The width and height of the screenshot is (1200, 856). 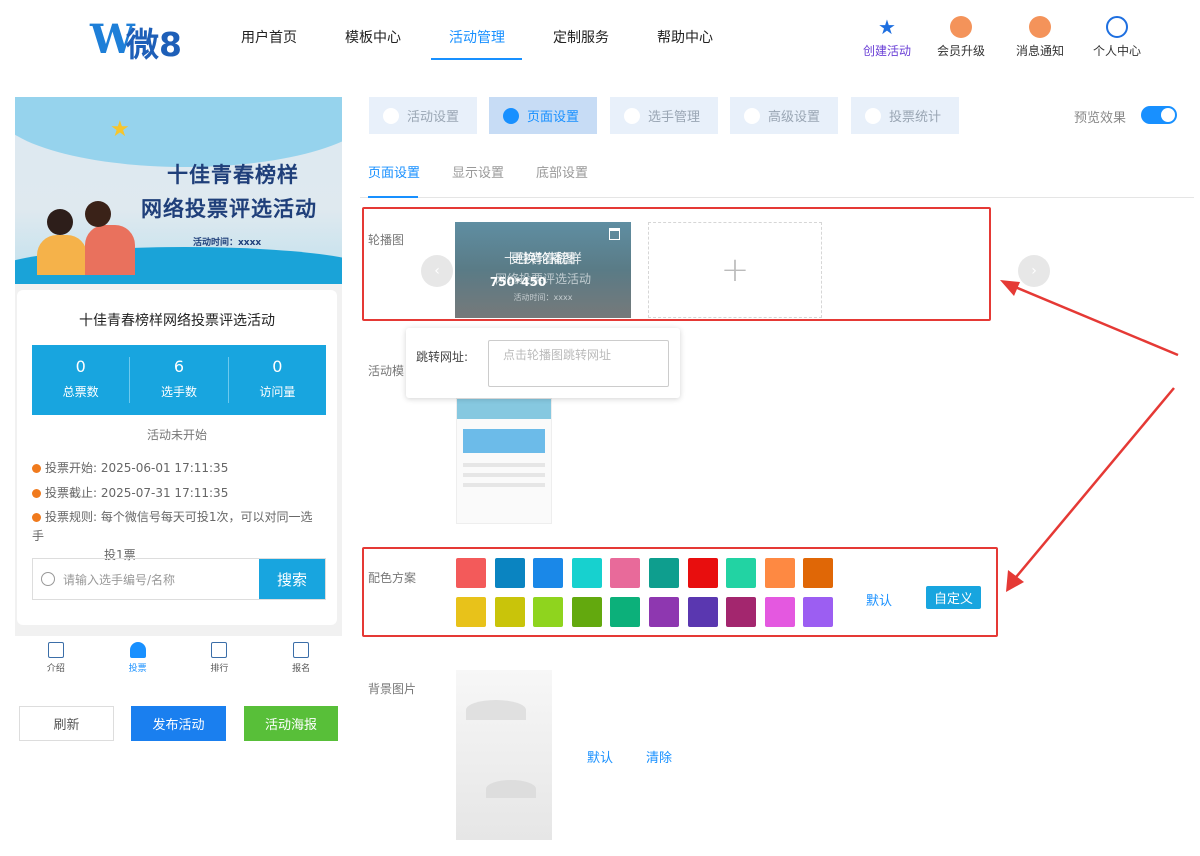 What do you see at coordinates (676, 264) in the screenshot?
I see `carousel-highlight-box` at bounding box center [676, 264].